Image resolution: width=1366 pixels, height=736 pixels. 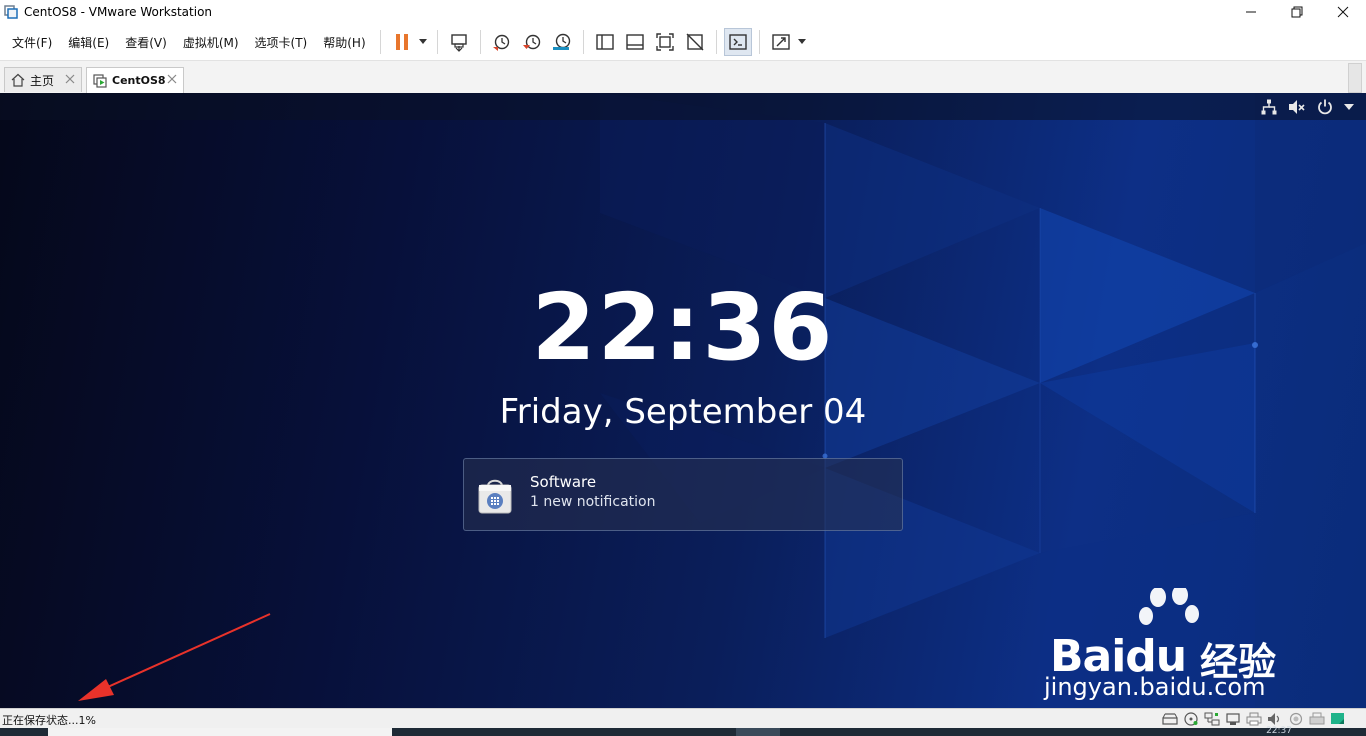 I want to click on minimize-icon, so click(x=1251, y=12).